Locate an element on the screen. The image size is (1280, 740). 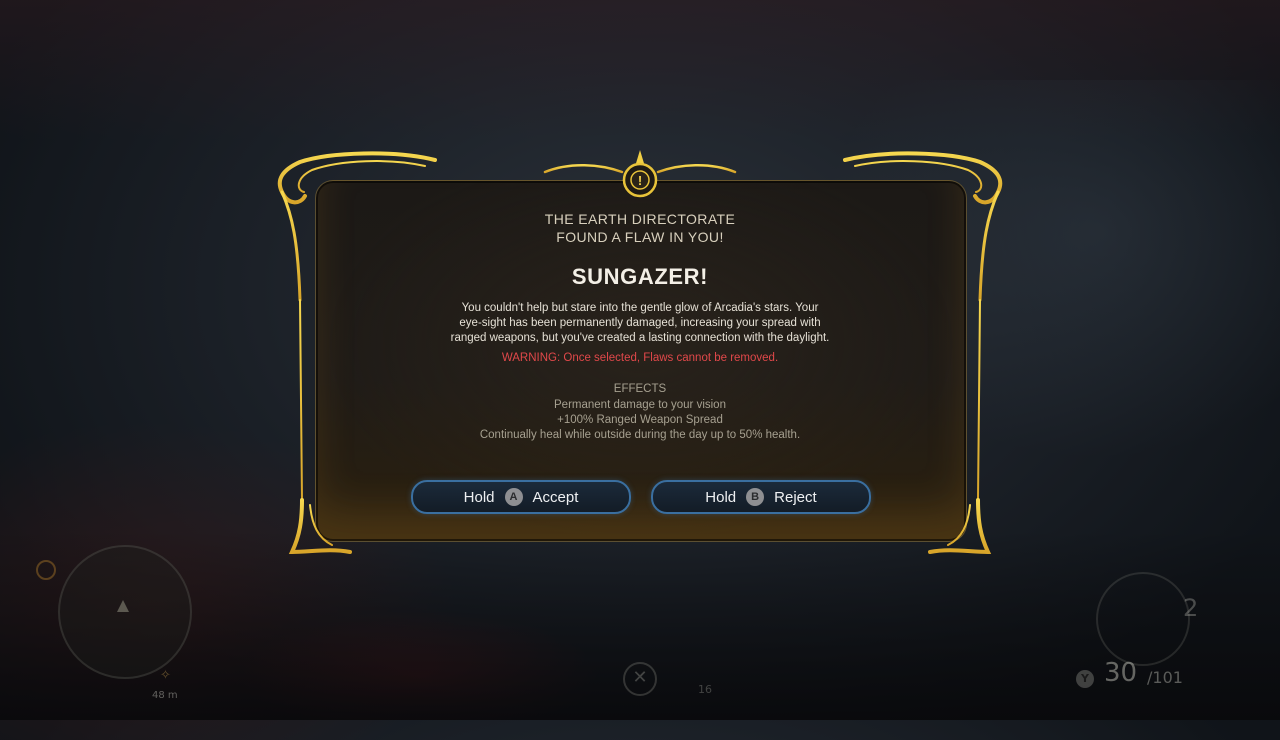
alert-emblem-icon: ! is located at coordinates (640, 174).